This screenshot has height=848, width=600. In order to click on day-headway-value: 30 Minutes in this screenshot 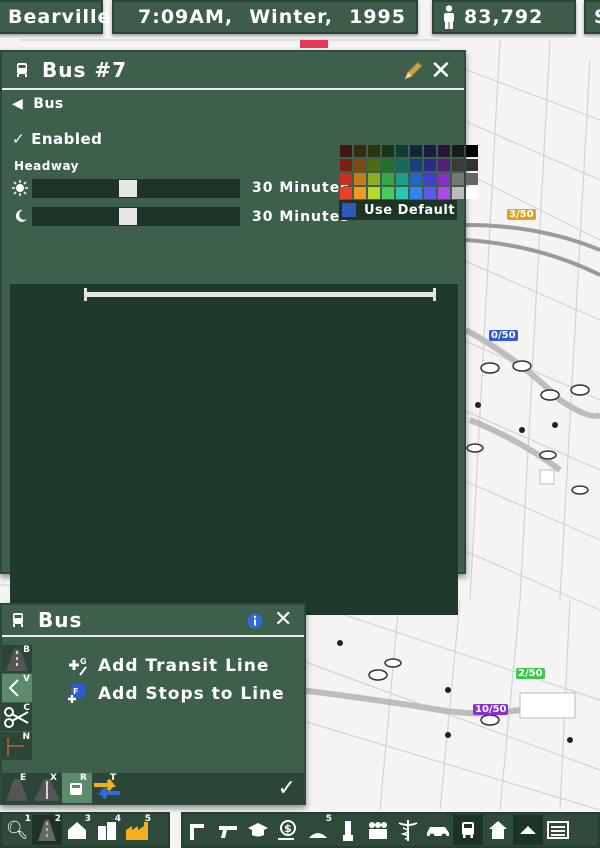, I will do `click(301, 188)`.